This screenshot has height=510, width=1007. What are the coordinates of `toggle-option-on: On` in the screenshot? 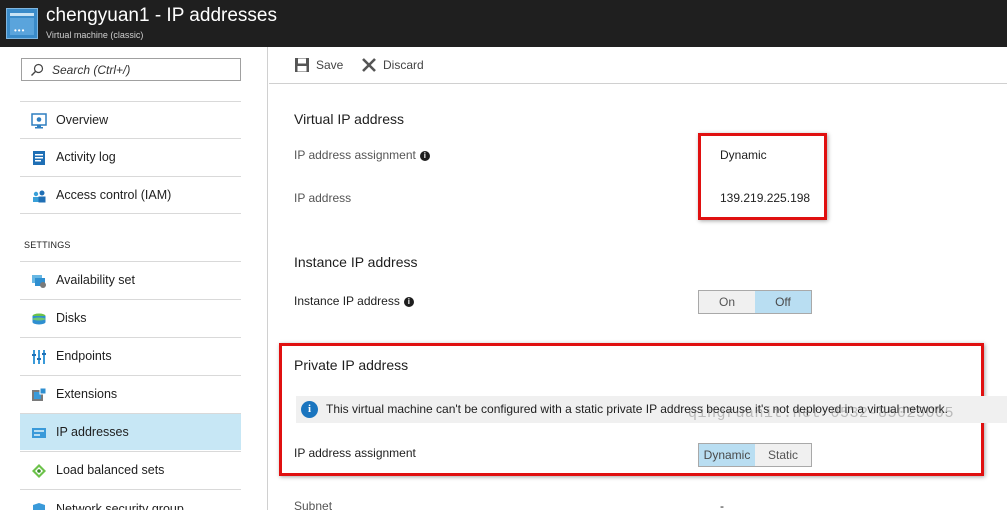 It's located at (727, 302).